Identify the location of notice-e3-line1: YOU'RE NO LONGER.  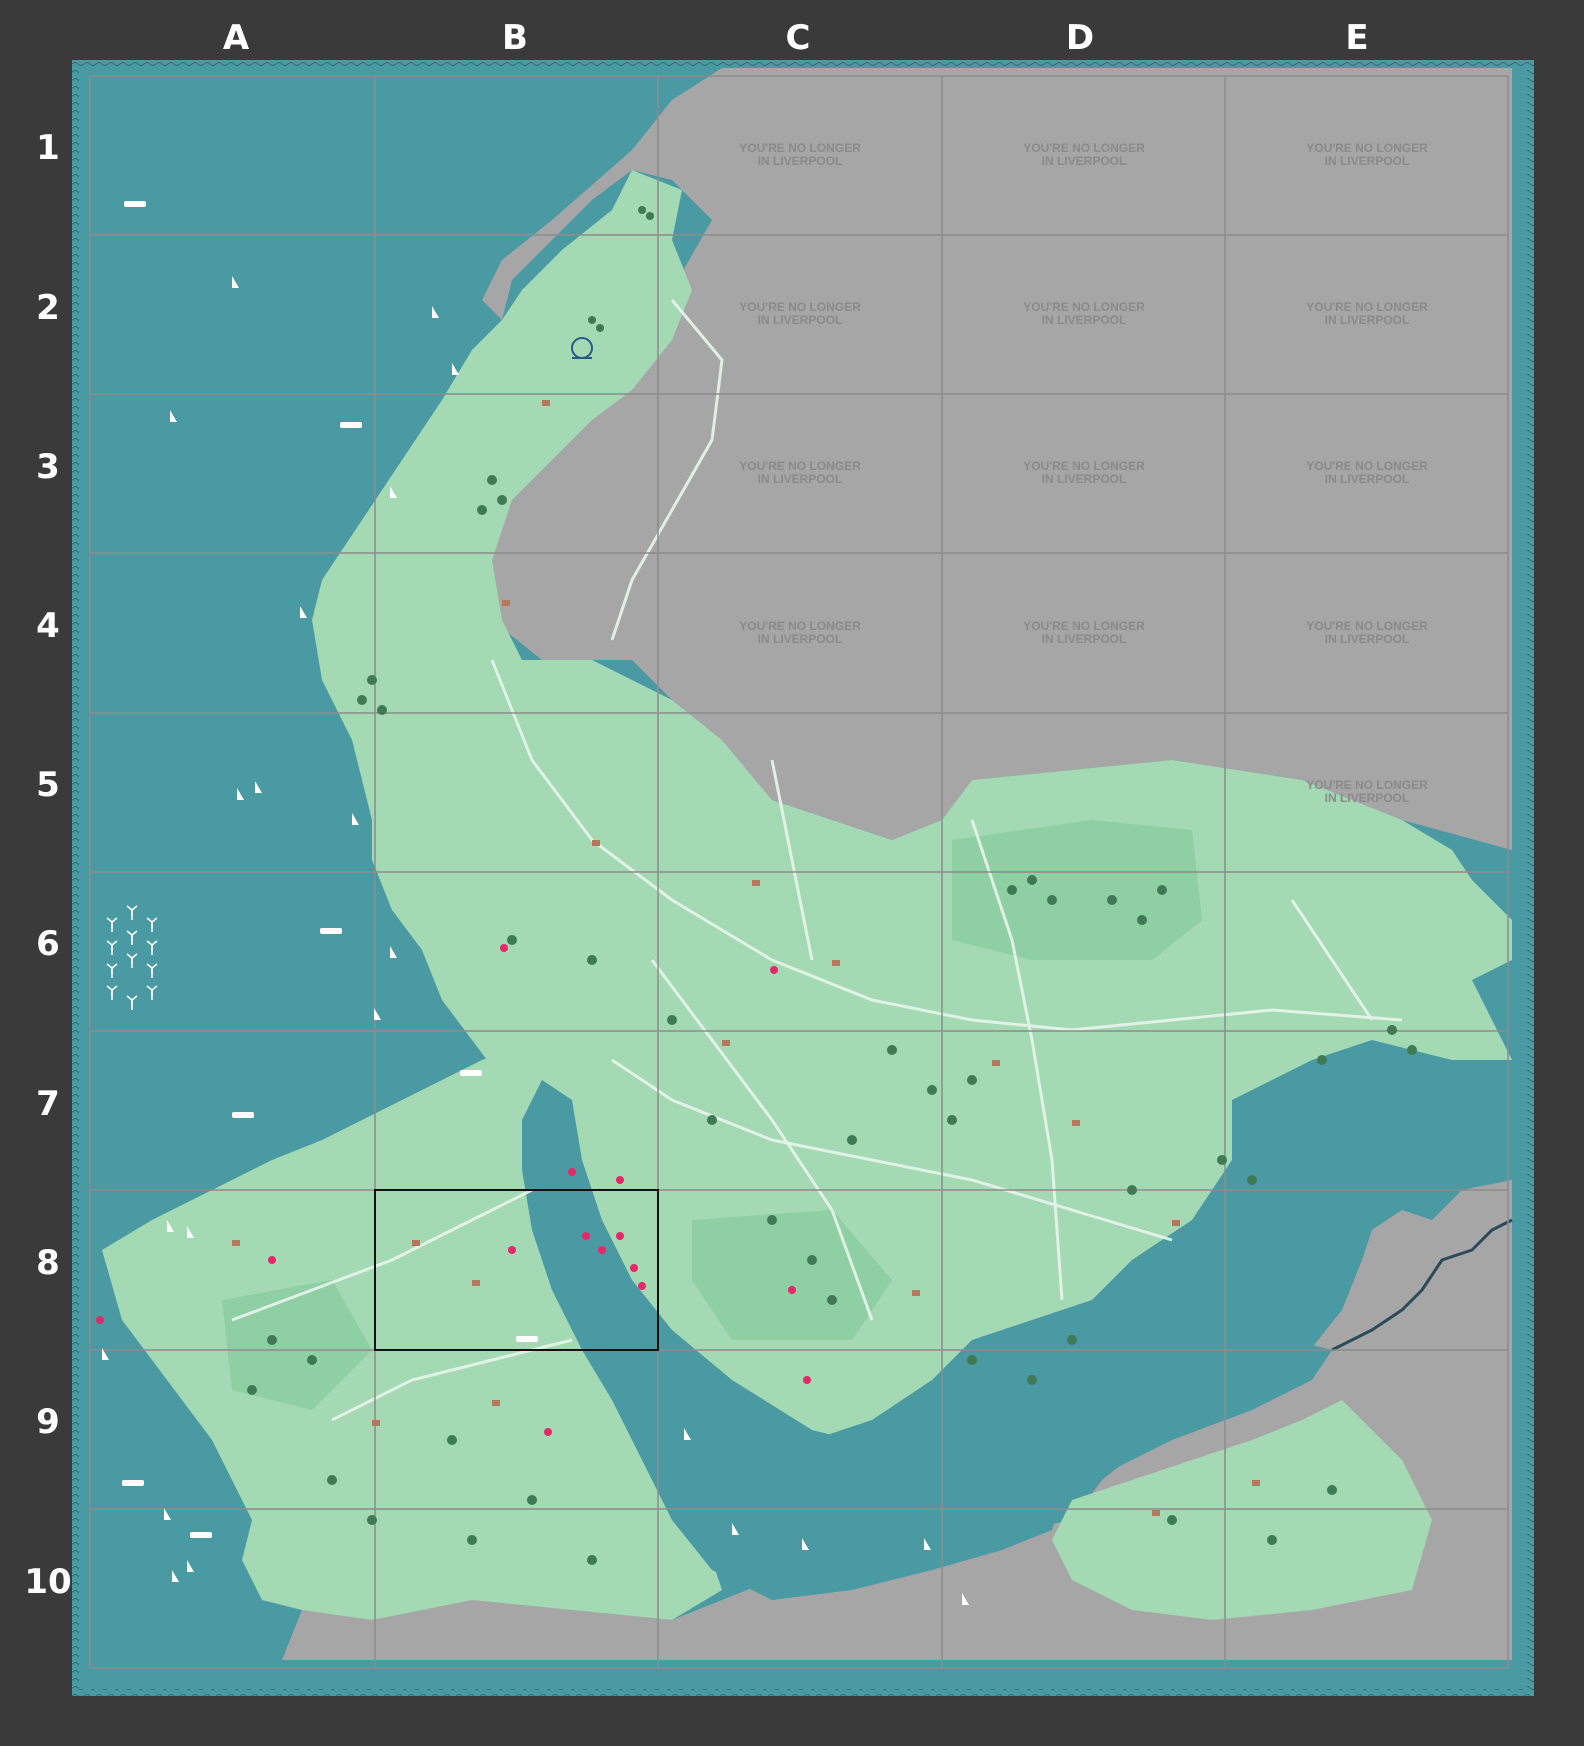
(1367, 466).